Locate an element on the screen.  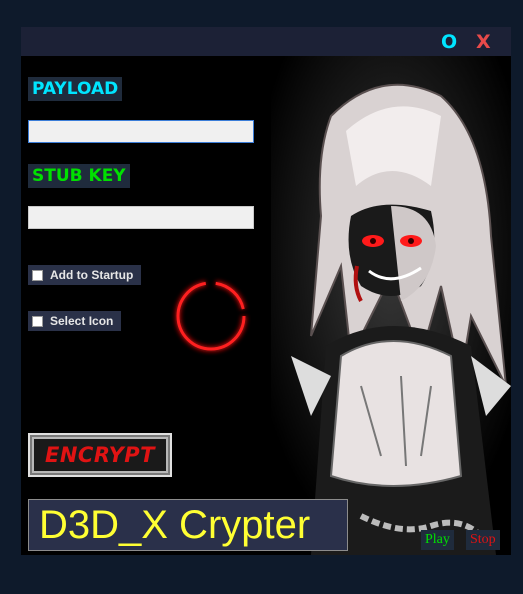
select-icon-label: Select Icon is located at coordinates (82, 321).